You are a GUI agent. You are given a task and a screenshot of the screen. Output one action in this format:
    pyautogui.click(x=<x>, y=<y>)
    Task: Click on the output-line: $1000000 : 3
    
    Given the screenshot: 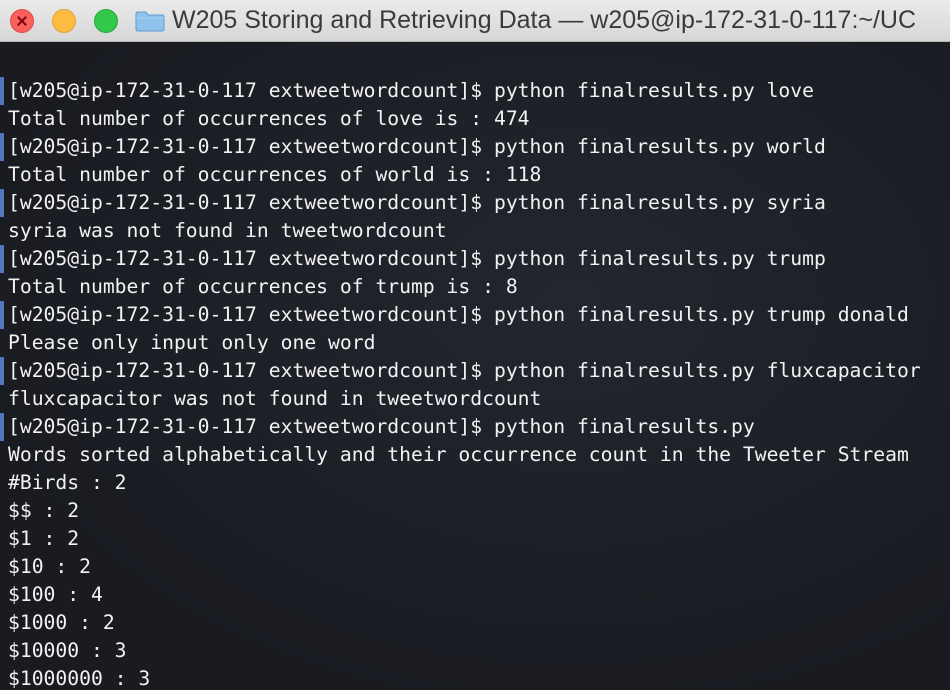 What is the action you would take?
    pyautogui.click(x=79, y=678)
    